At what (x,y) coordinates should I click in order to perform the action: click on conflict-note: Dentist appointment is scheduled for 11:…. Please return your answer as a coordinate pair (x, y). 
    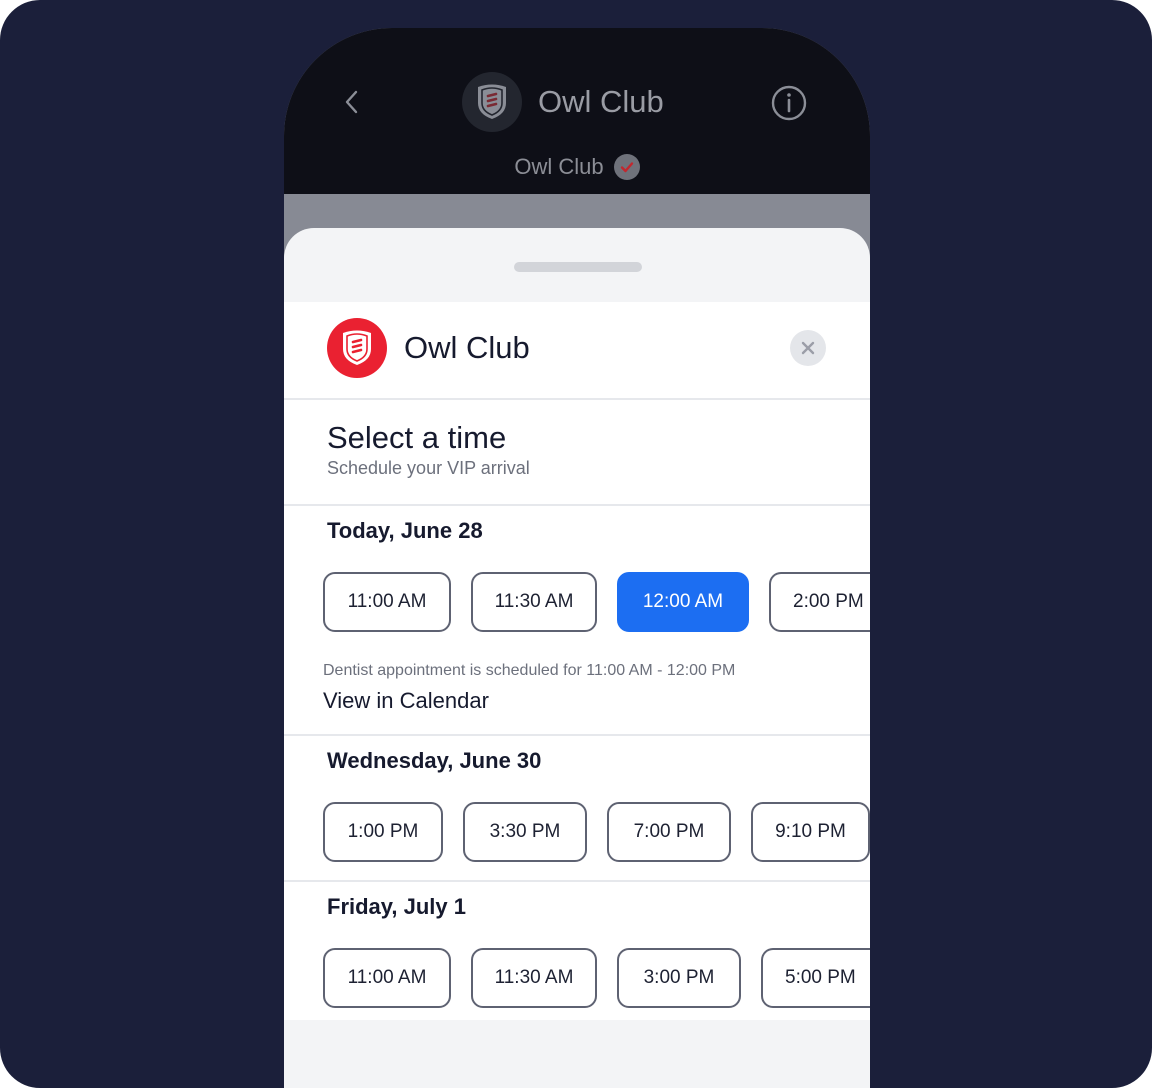
    Looking at the image, I should click on (529, 670).